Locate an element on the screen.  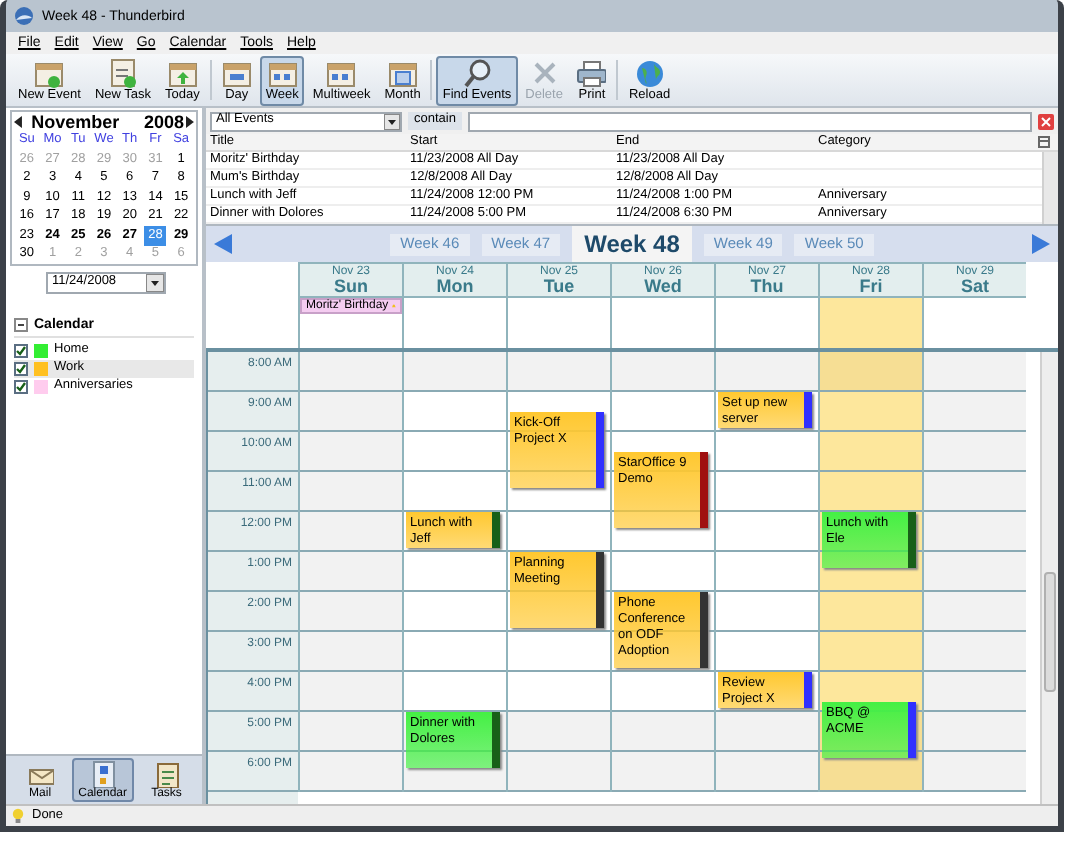
calendar-month-icon is located at coordinates (402, 72).